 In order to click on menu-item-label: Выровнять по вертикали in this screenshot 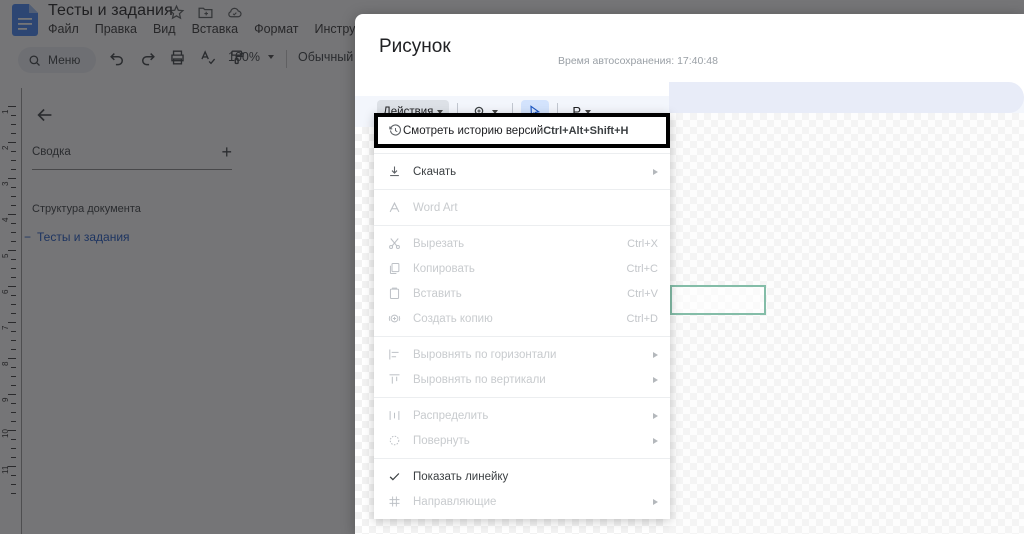, I will do `click(479, 379)`.